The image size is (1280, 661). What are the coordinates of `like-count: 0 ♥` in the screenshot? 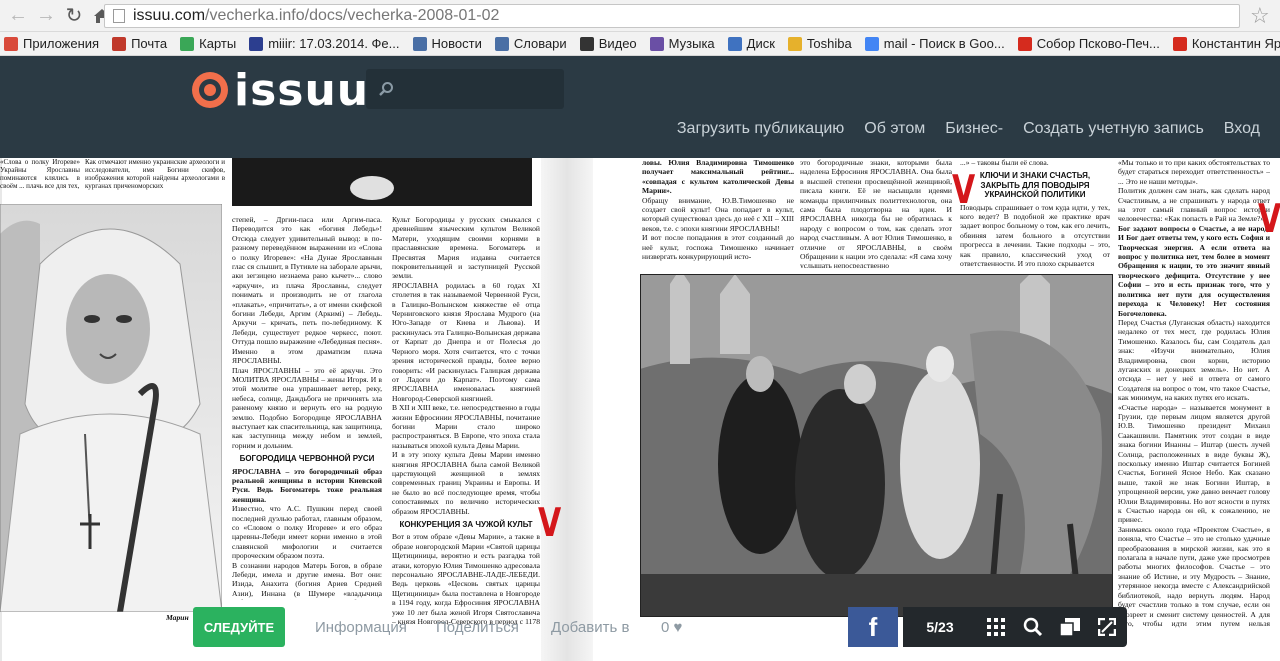 It's located at (671, 627).